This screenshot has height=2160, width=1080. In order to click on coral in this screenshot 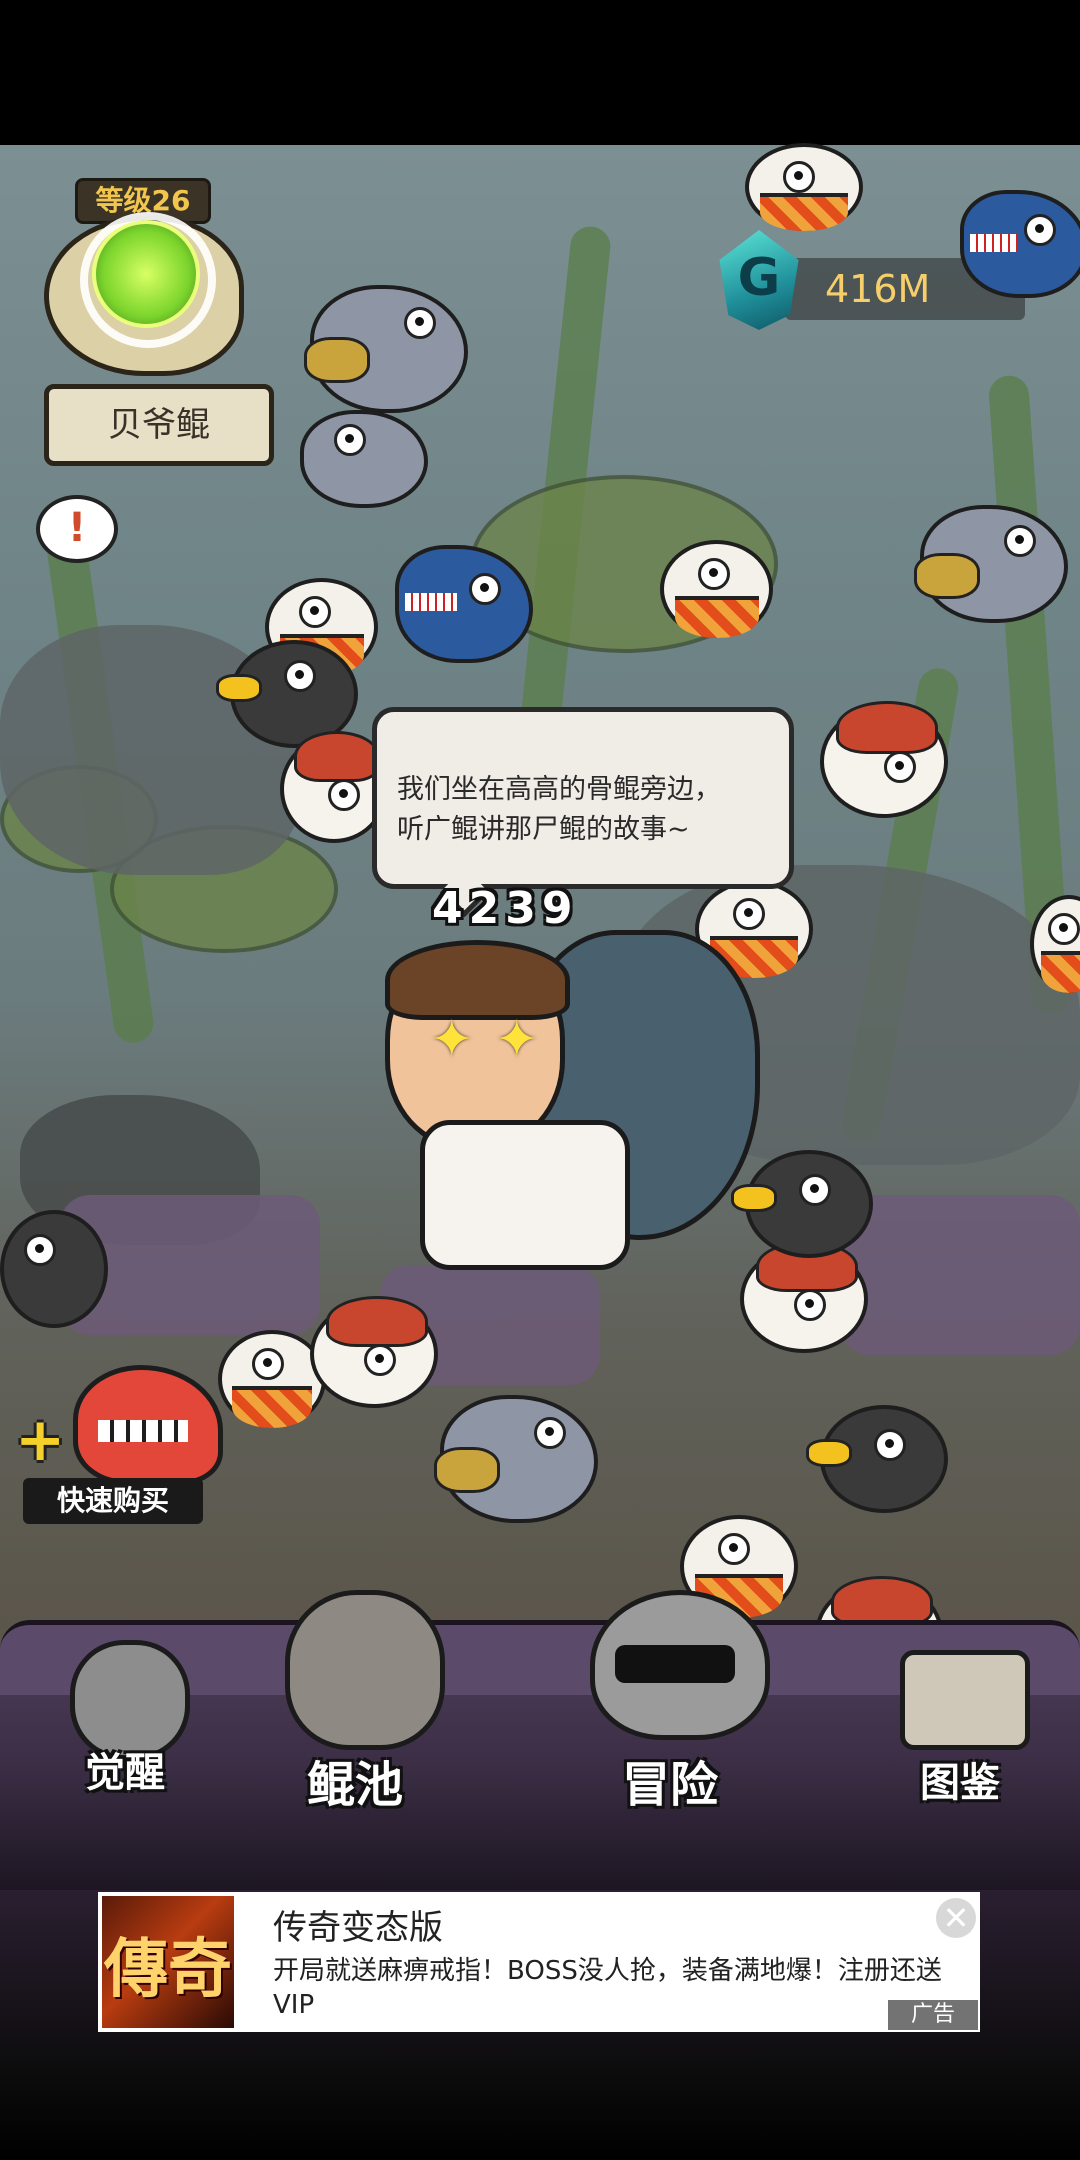, I will do `click(960, 1275)`.